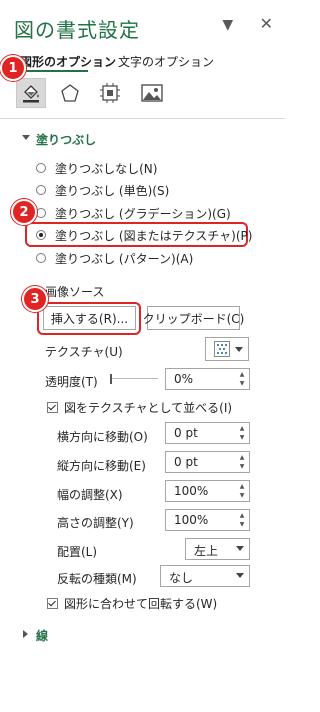 The image size is (320, 712). I want to click on tab-active-underline, so click(54, 71).